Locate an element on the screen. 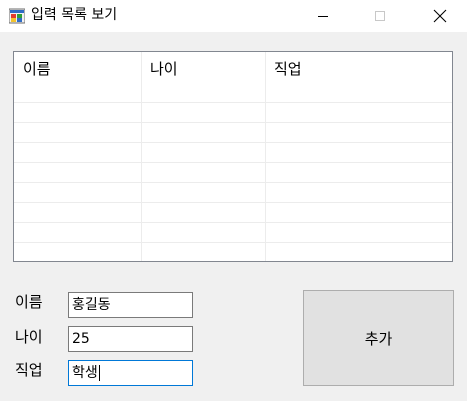  window-title: 입력 목록 보기 is located at coordinates (74, 15).